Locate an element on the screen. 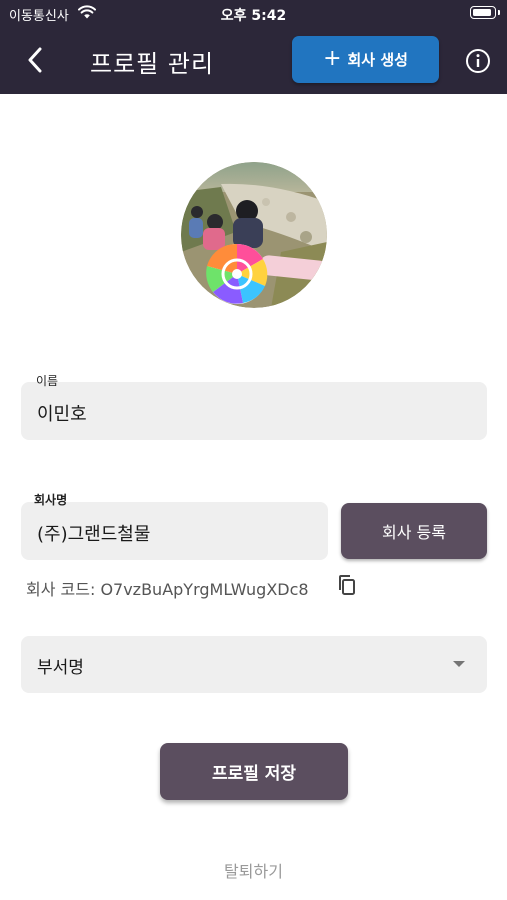 Image resolution: width=507 pixels, height=900 pixels. department-placeholder: 부서명 is located at coordinates (60, 668).